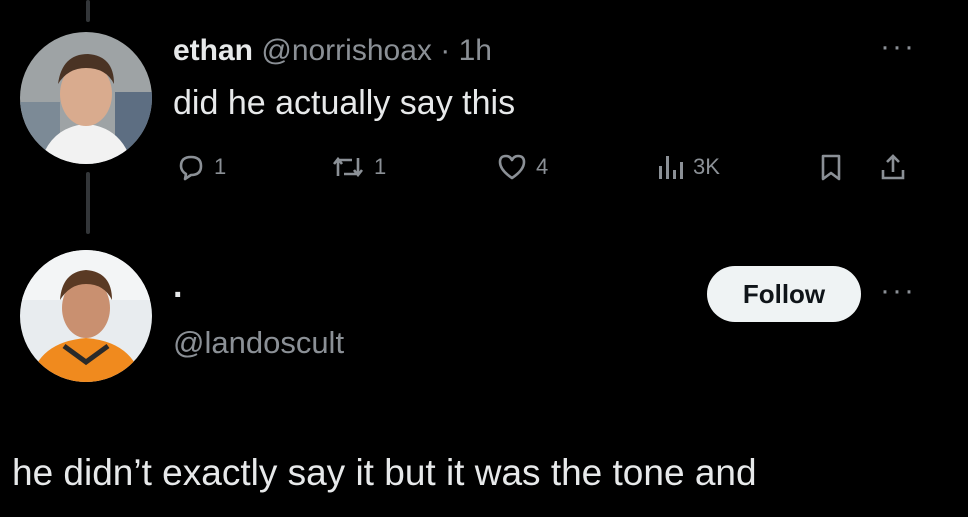 The width and height of the screenshot is (968, 517). What do you see at coordinates (670, 167) in the screenshot?
I see `views-icon` at bounding box center [670, 167].